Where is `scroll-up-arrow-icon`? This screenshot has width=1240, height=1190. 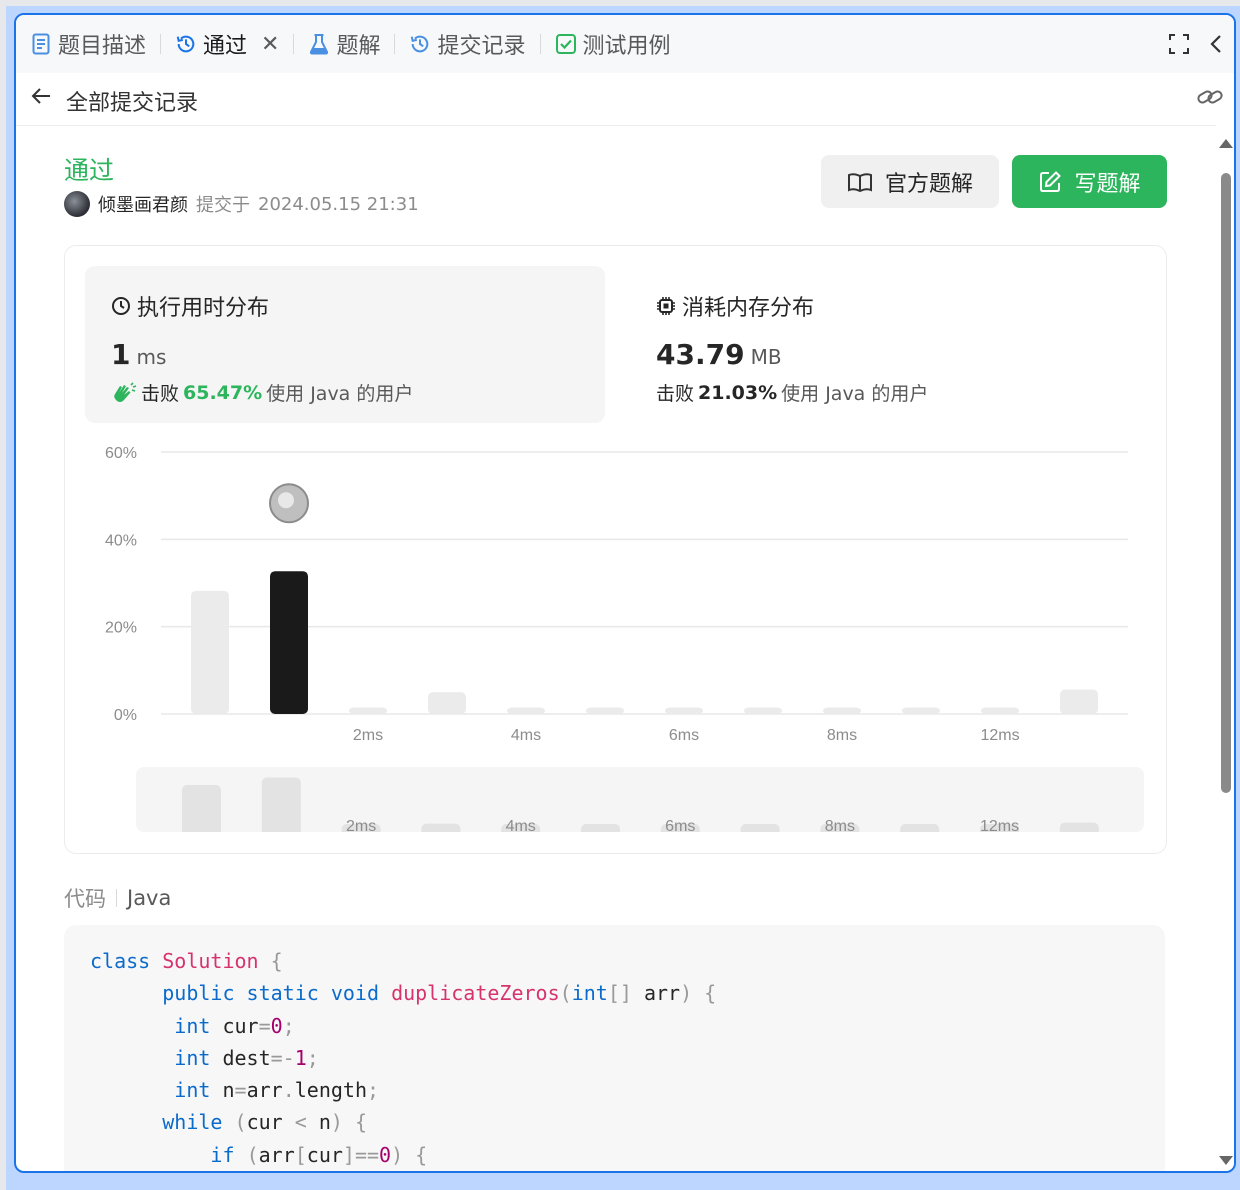
scroll-up-arrow-icon is located at coordinates (1226, 143).